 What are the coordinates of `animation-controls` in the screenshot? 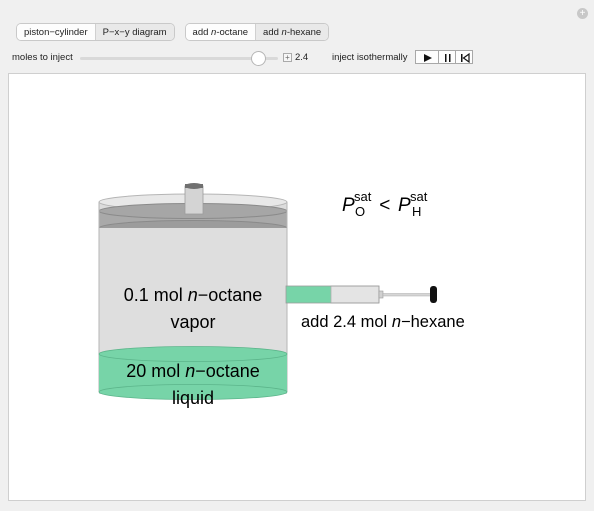 It's located at (444, 57).